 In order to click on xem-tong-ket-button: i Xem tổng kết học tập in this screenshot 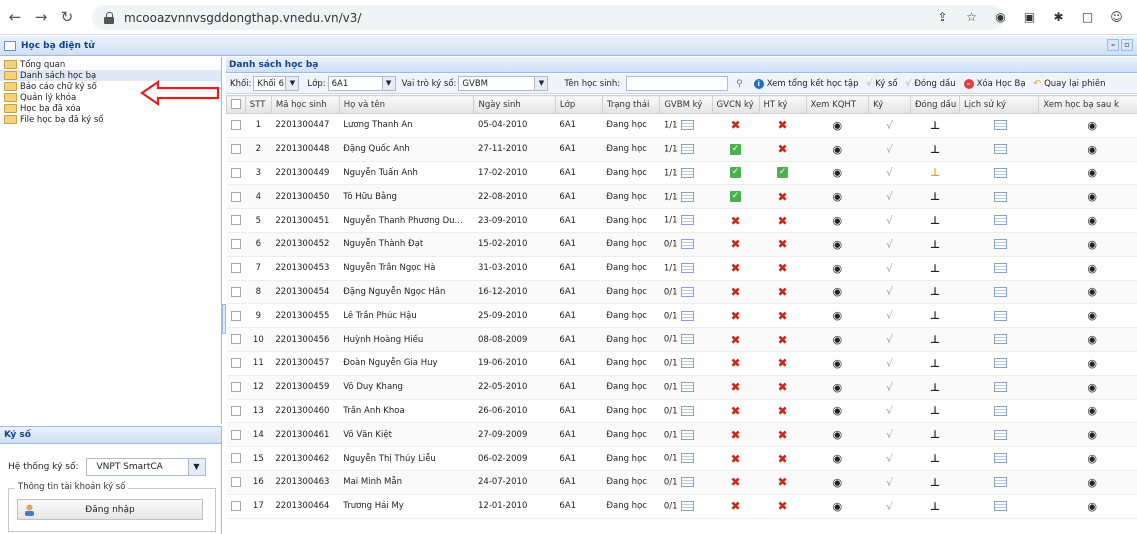, I will do `click(806, 83)`.